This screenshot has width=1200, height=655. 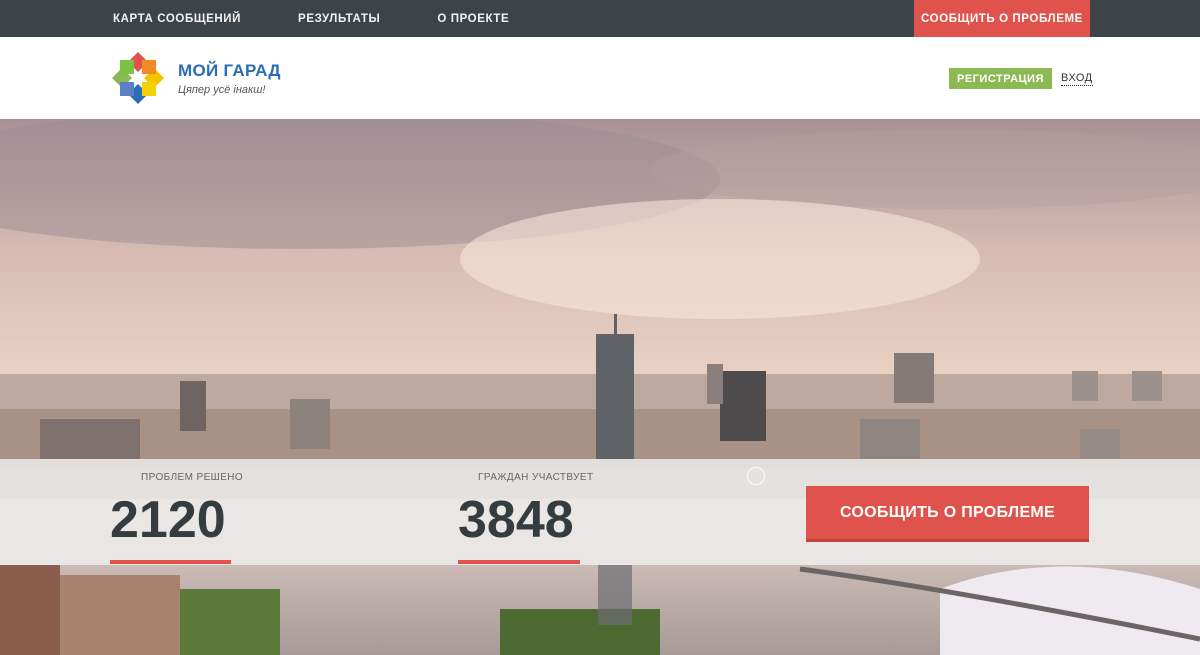 I want to click on loading-spinner-icon, so click(x=756, y=476).